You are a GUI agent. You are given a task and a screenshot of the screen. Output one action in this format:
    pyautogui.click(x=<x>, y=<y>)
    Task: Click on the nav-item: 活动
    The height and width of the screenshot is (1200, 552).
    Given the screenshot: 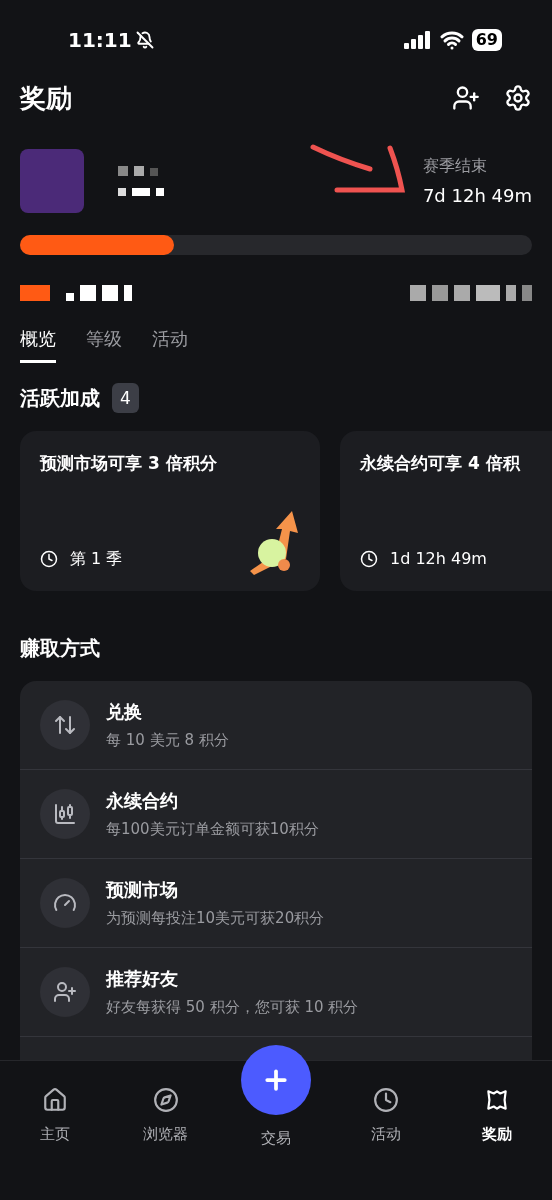 What is the action you would take?
    pyautogui.click(x=386, y=1116)
    